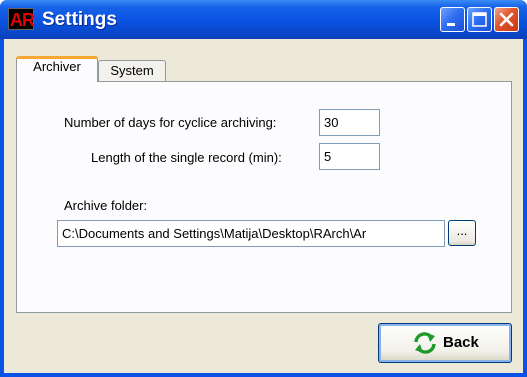  What do you see at coordinates (106, 205) in the screenshot?
I see `archive-folder-label: Archive folder:` at bounding box center [106, 205].